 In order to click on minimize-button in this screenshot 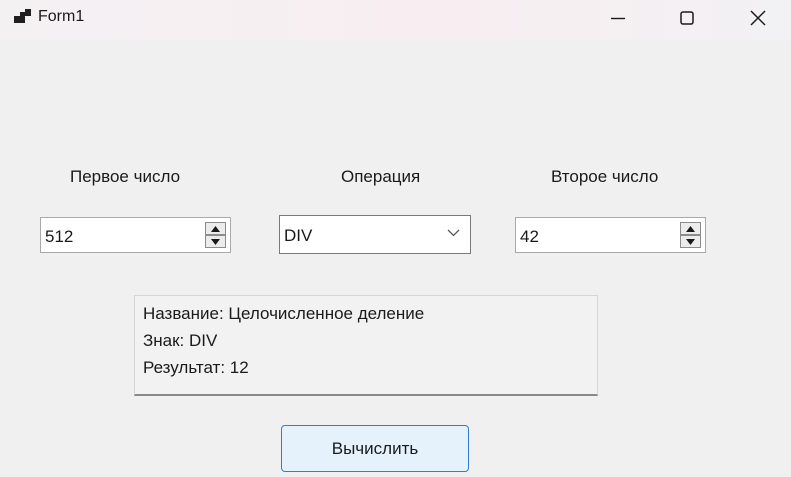, I will do `click(618, 18)`.